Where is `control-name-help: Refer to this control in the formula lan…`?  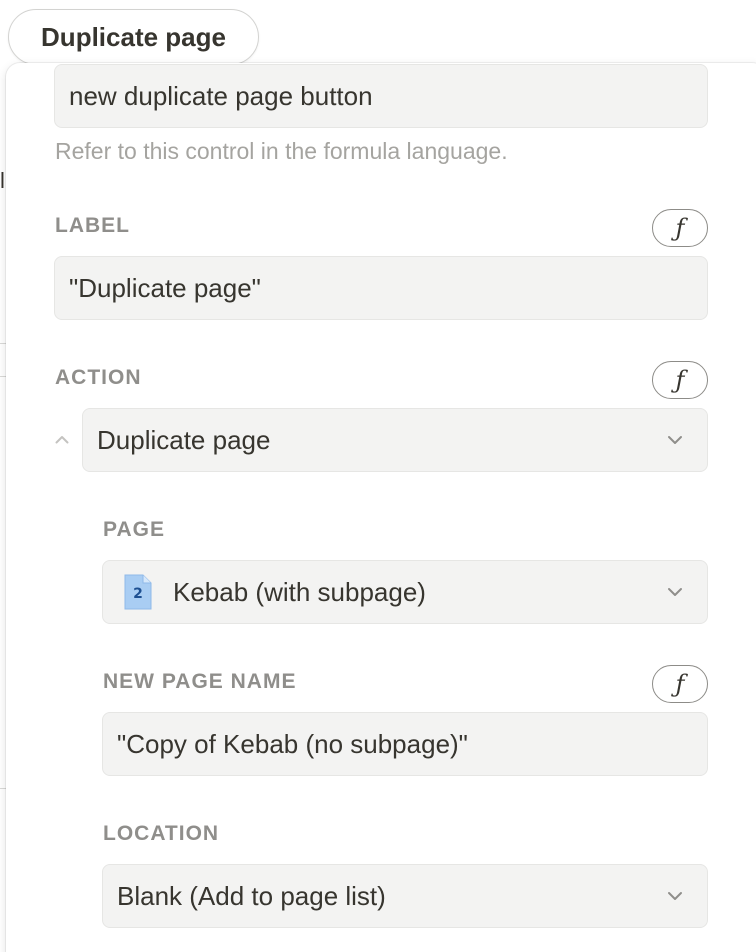 control-name-help: Refer to this control in the formula lan… is located at coordinates (281, 151).